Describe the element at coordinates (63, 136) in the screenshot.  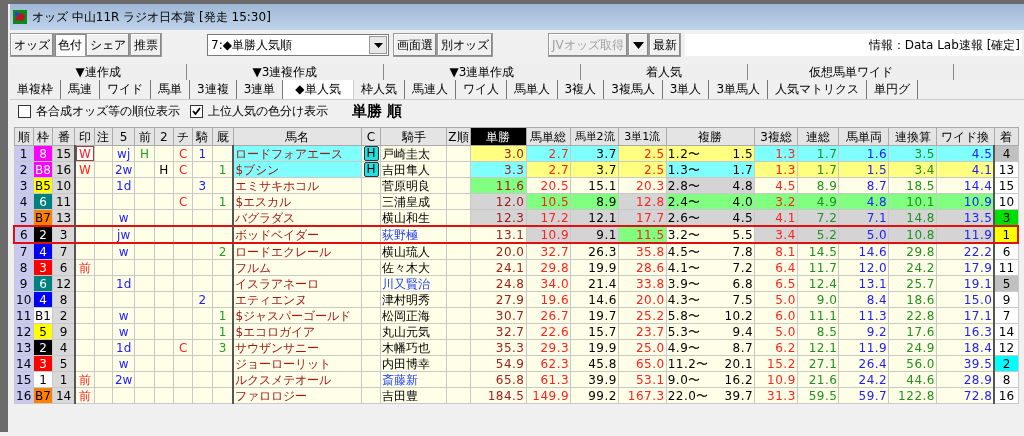
I see `column-header: 番` at that location.